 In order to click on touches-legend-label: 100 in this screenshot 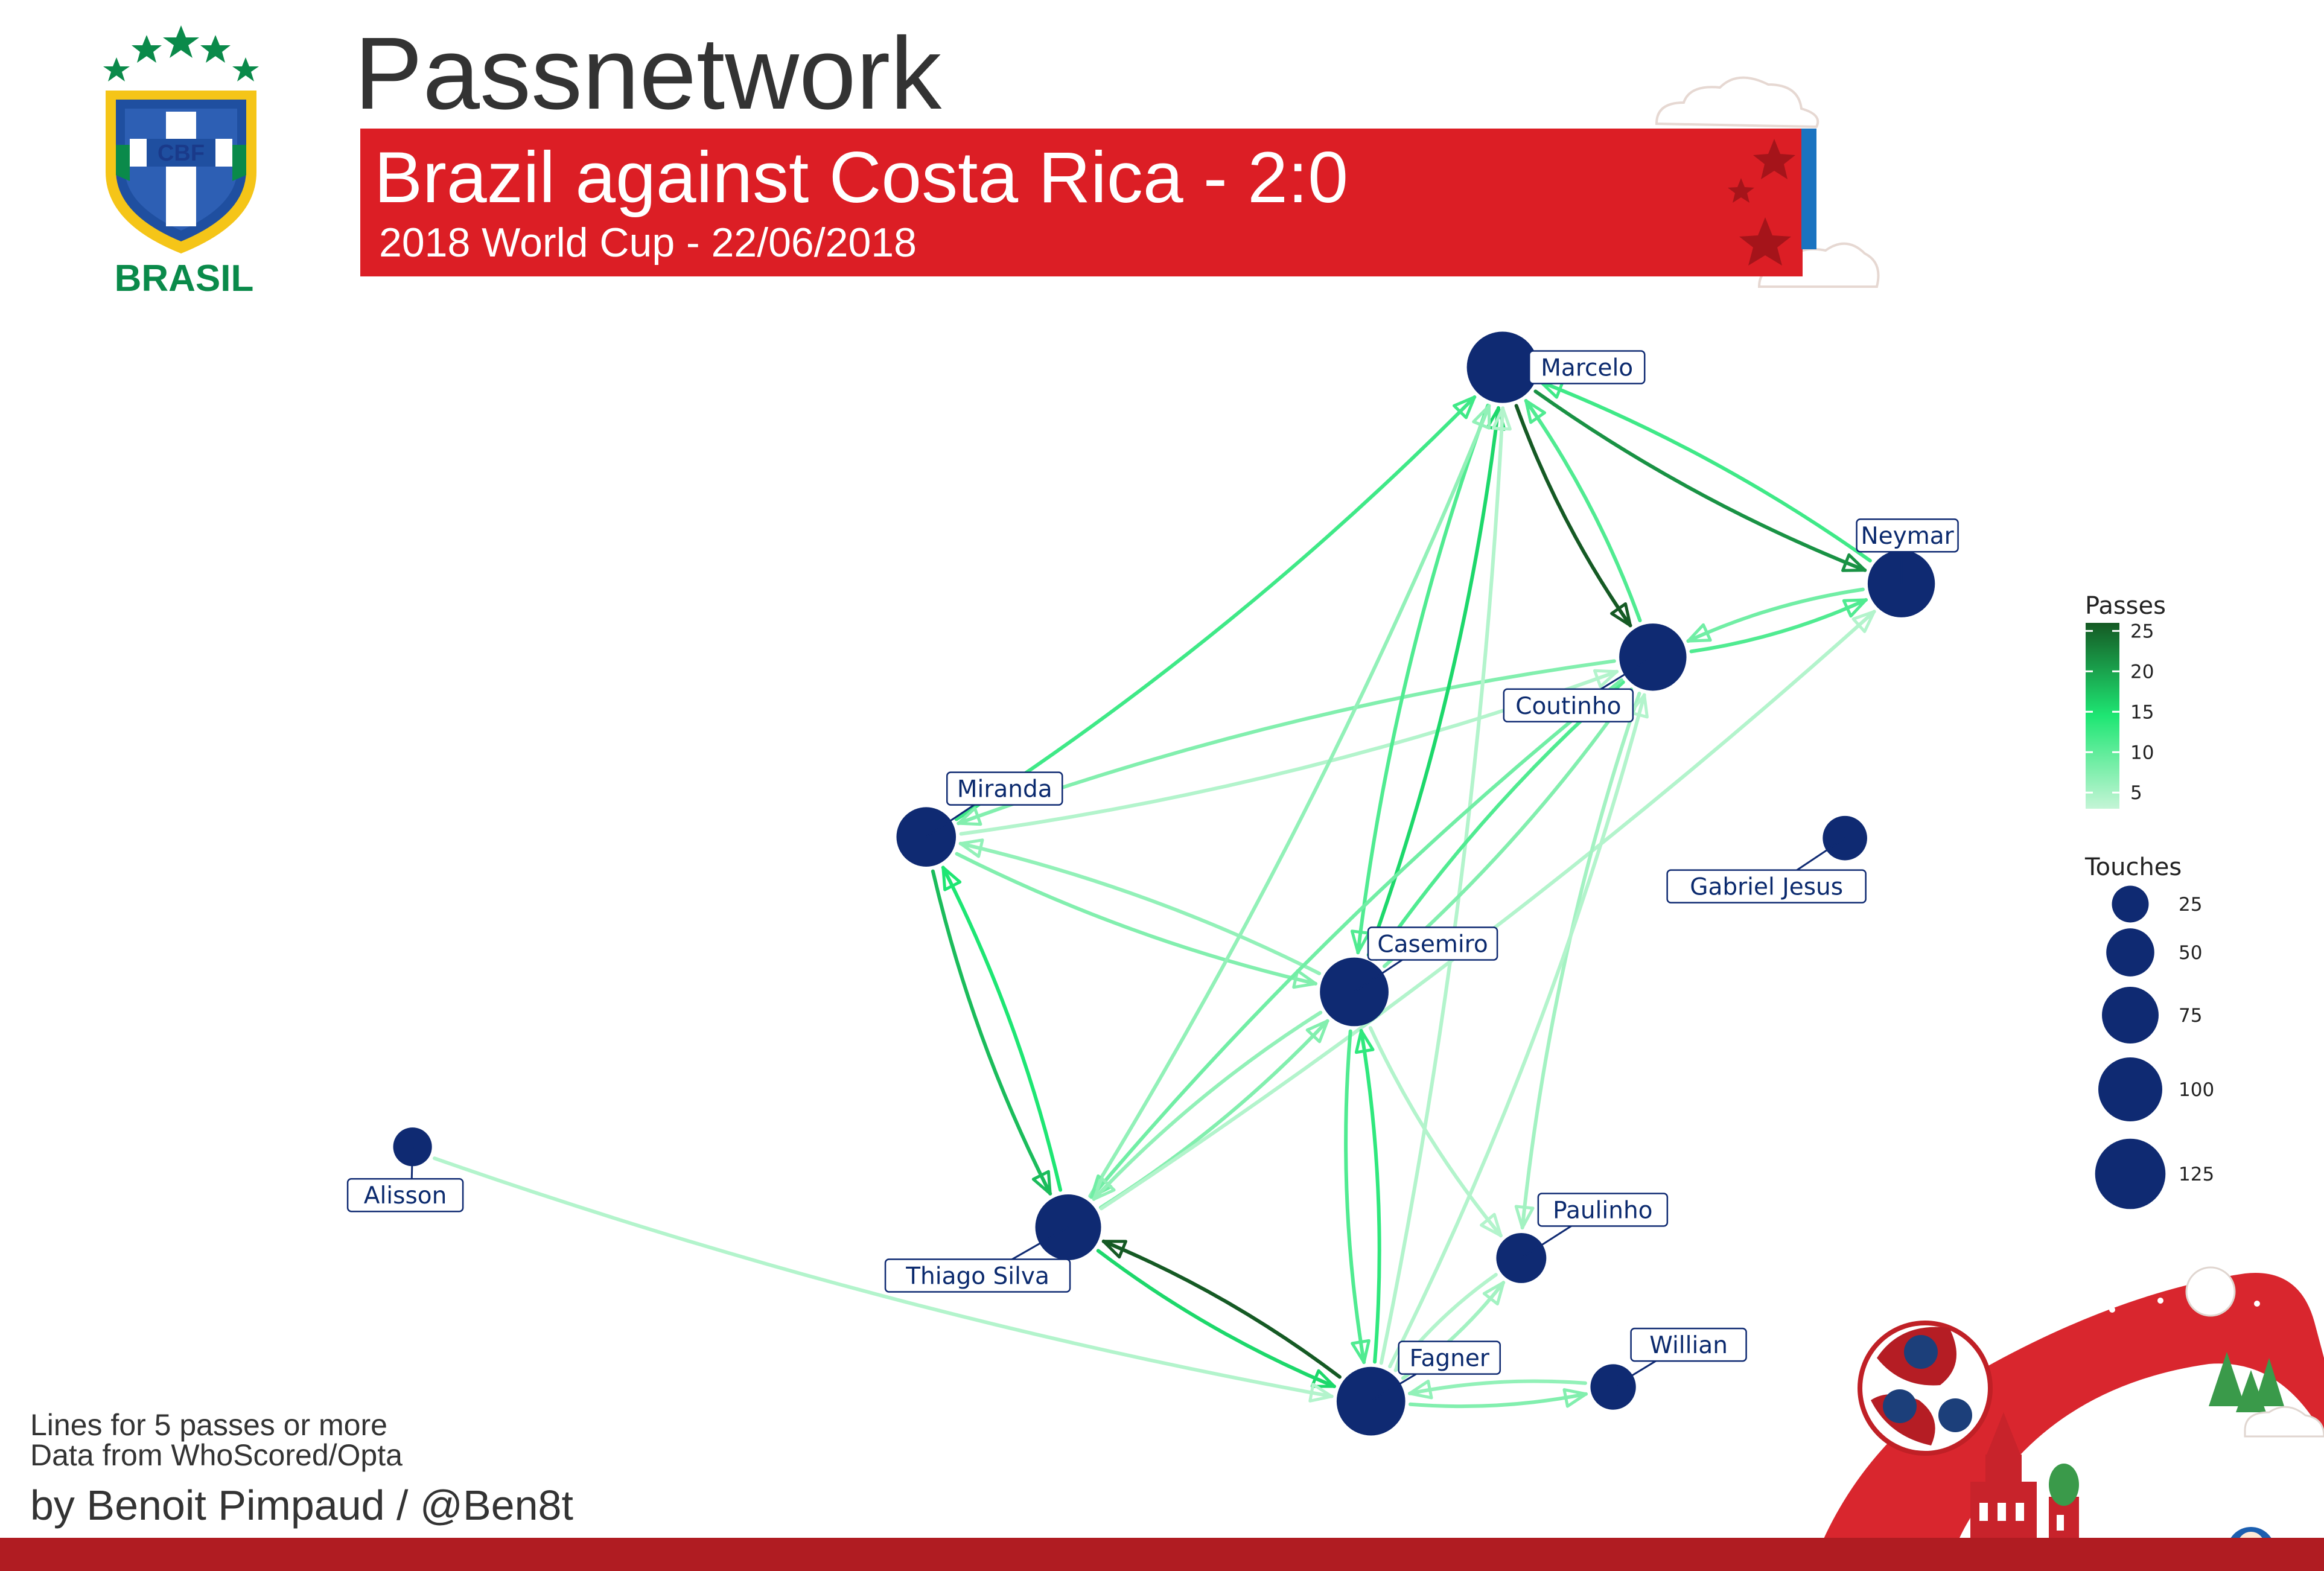, I will do `click(2197, 1090)`.